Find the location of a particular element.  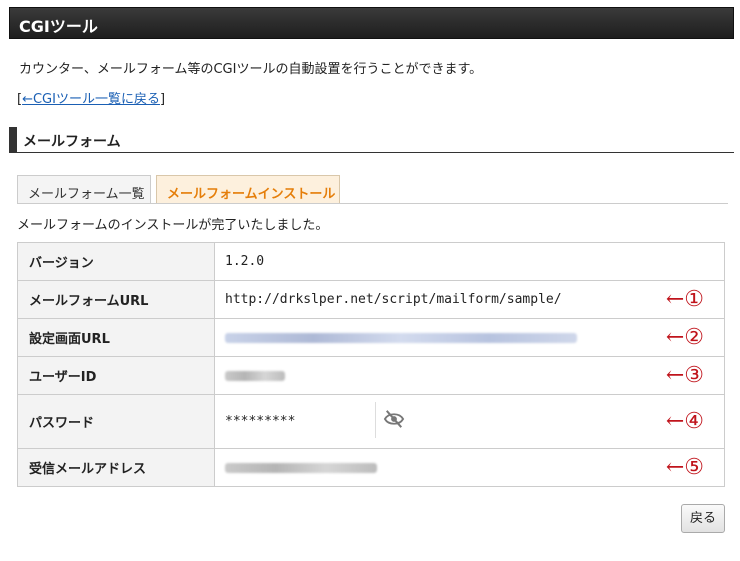

table-row: 設定画面URL ←② is located at coordinates (371, 337).